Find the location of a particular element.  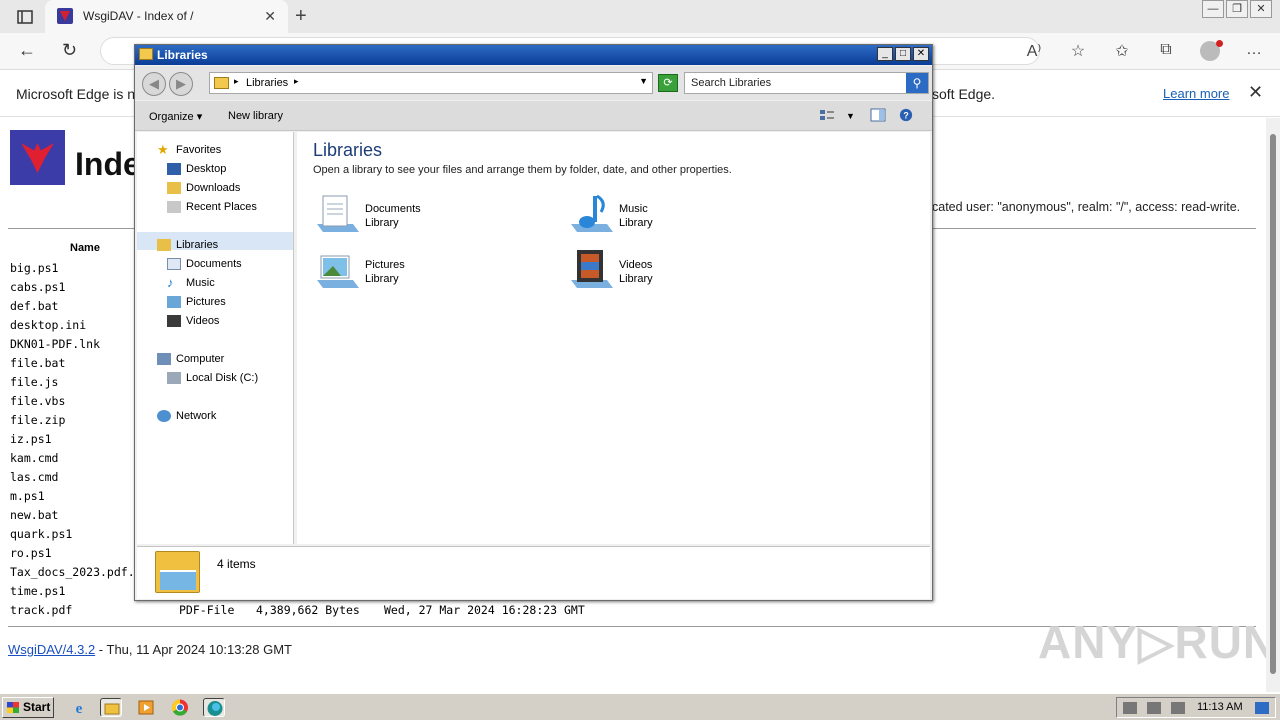

show-desktop-icon is located at coordinates (1262, 708).